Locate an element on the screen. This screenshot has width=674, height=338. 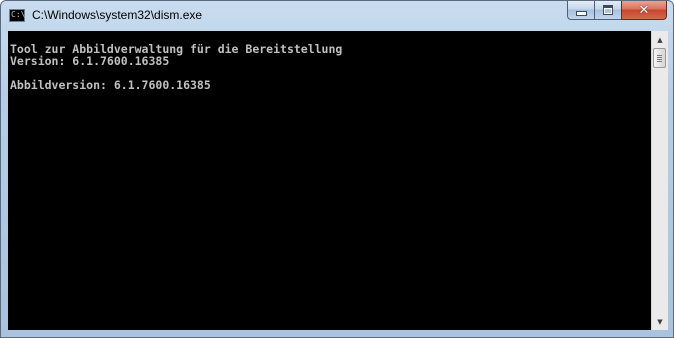
caption-buttons: ✕ is located at coordinates (617, 11).